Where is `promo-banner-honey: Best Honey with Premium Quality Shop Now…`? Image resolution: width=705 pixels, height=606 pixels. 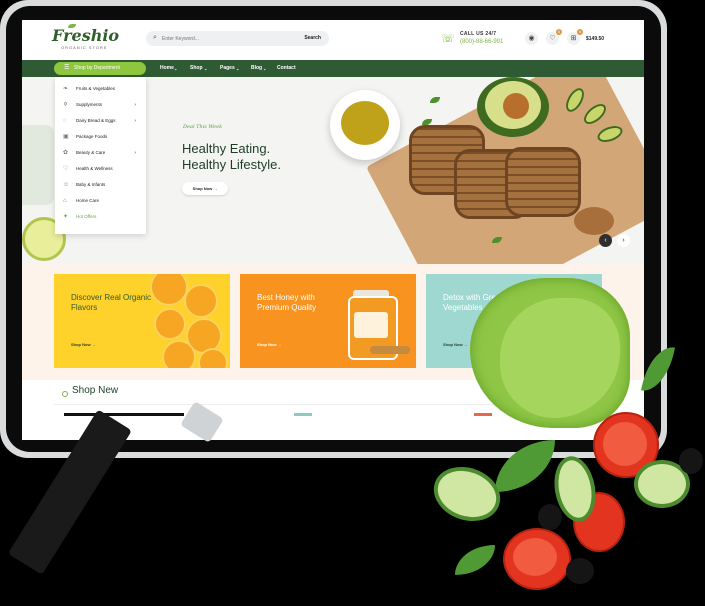
promo-banner-honey: Best Honey with Premium Quality Shop Now… is located at coordinates (328, 321).